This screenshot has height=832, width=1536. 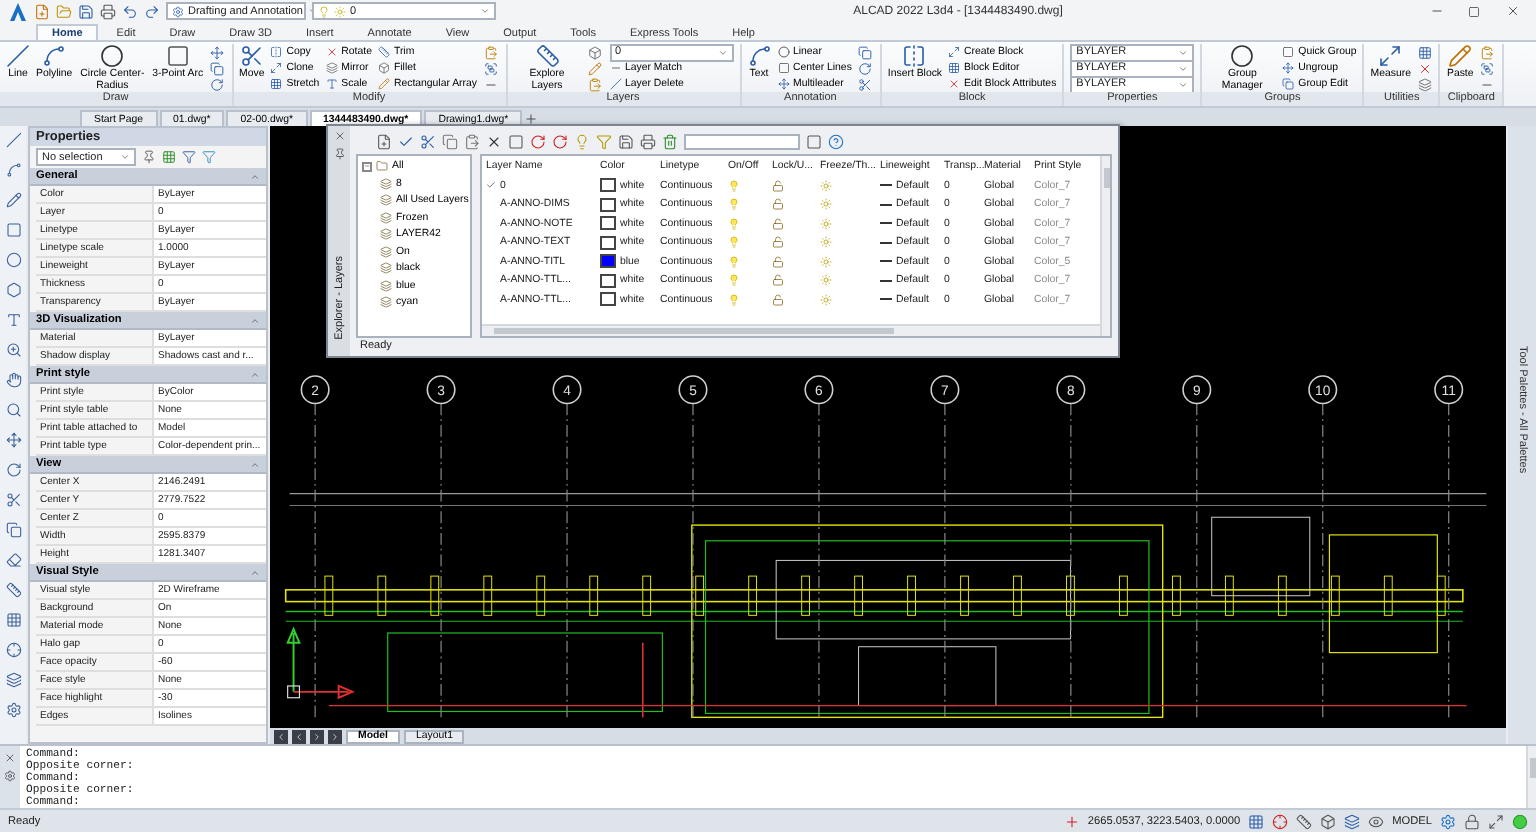 I want to click on pencil-icon, so click(x=13, y=200).